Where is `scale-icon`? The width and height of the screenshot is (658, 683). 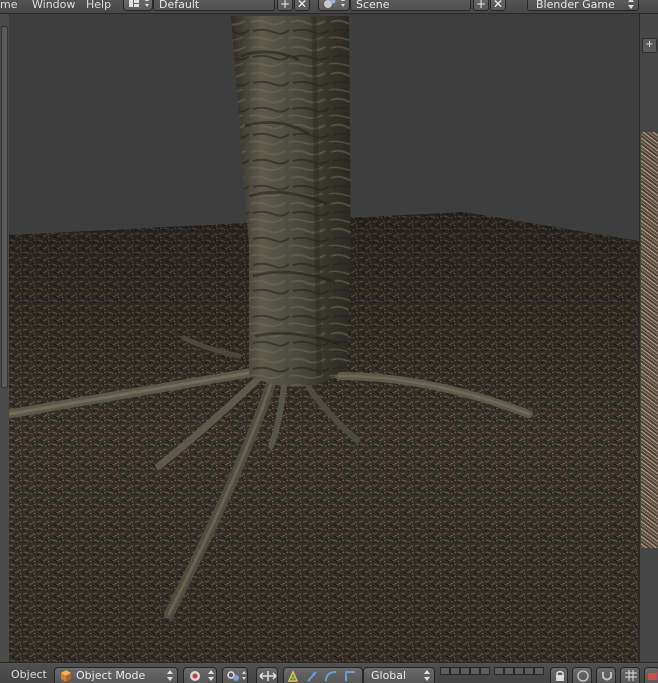
scale-icon is located at coordinates (350, 676).